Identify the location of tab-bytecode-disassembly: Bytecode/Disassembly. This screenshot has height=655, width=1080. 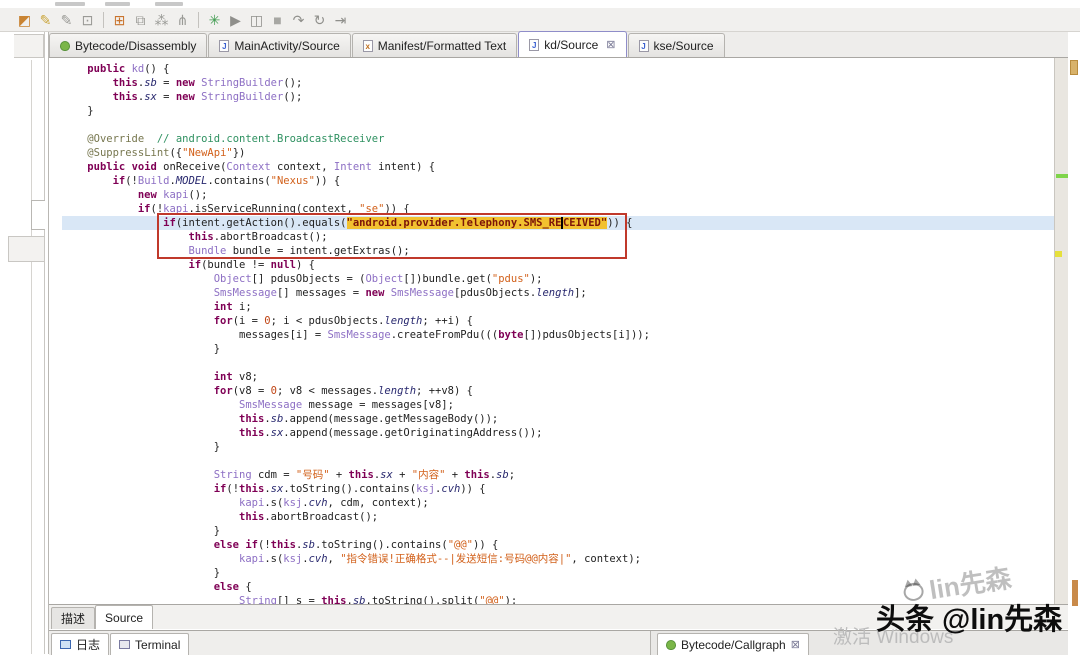
(128, 45).